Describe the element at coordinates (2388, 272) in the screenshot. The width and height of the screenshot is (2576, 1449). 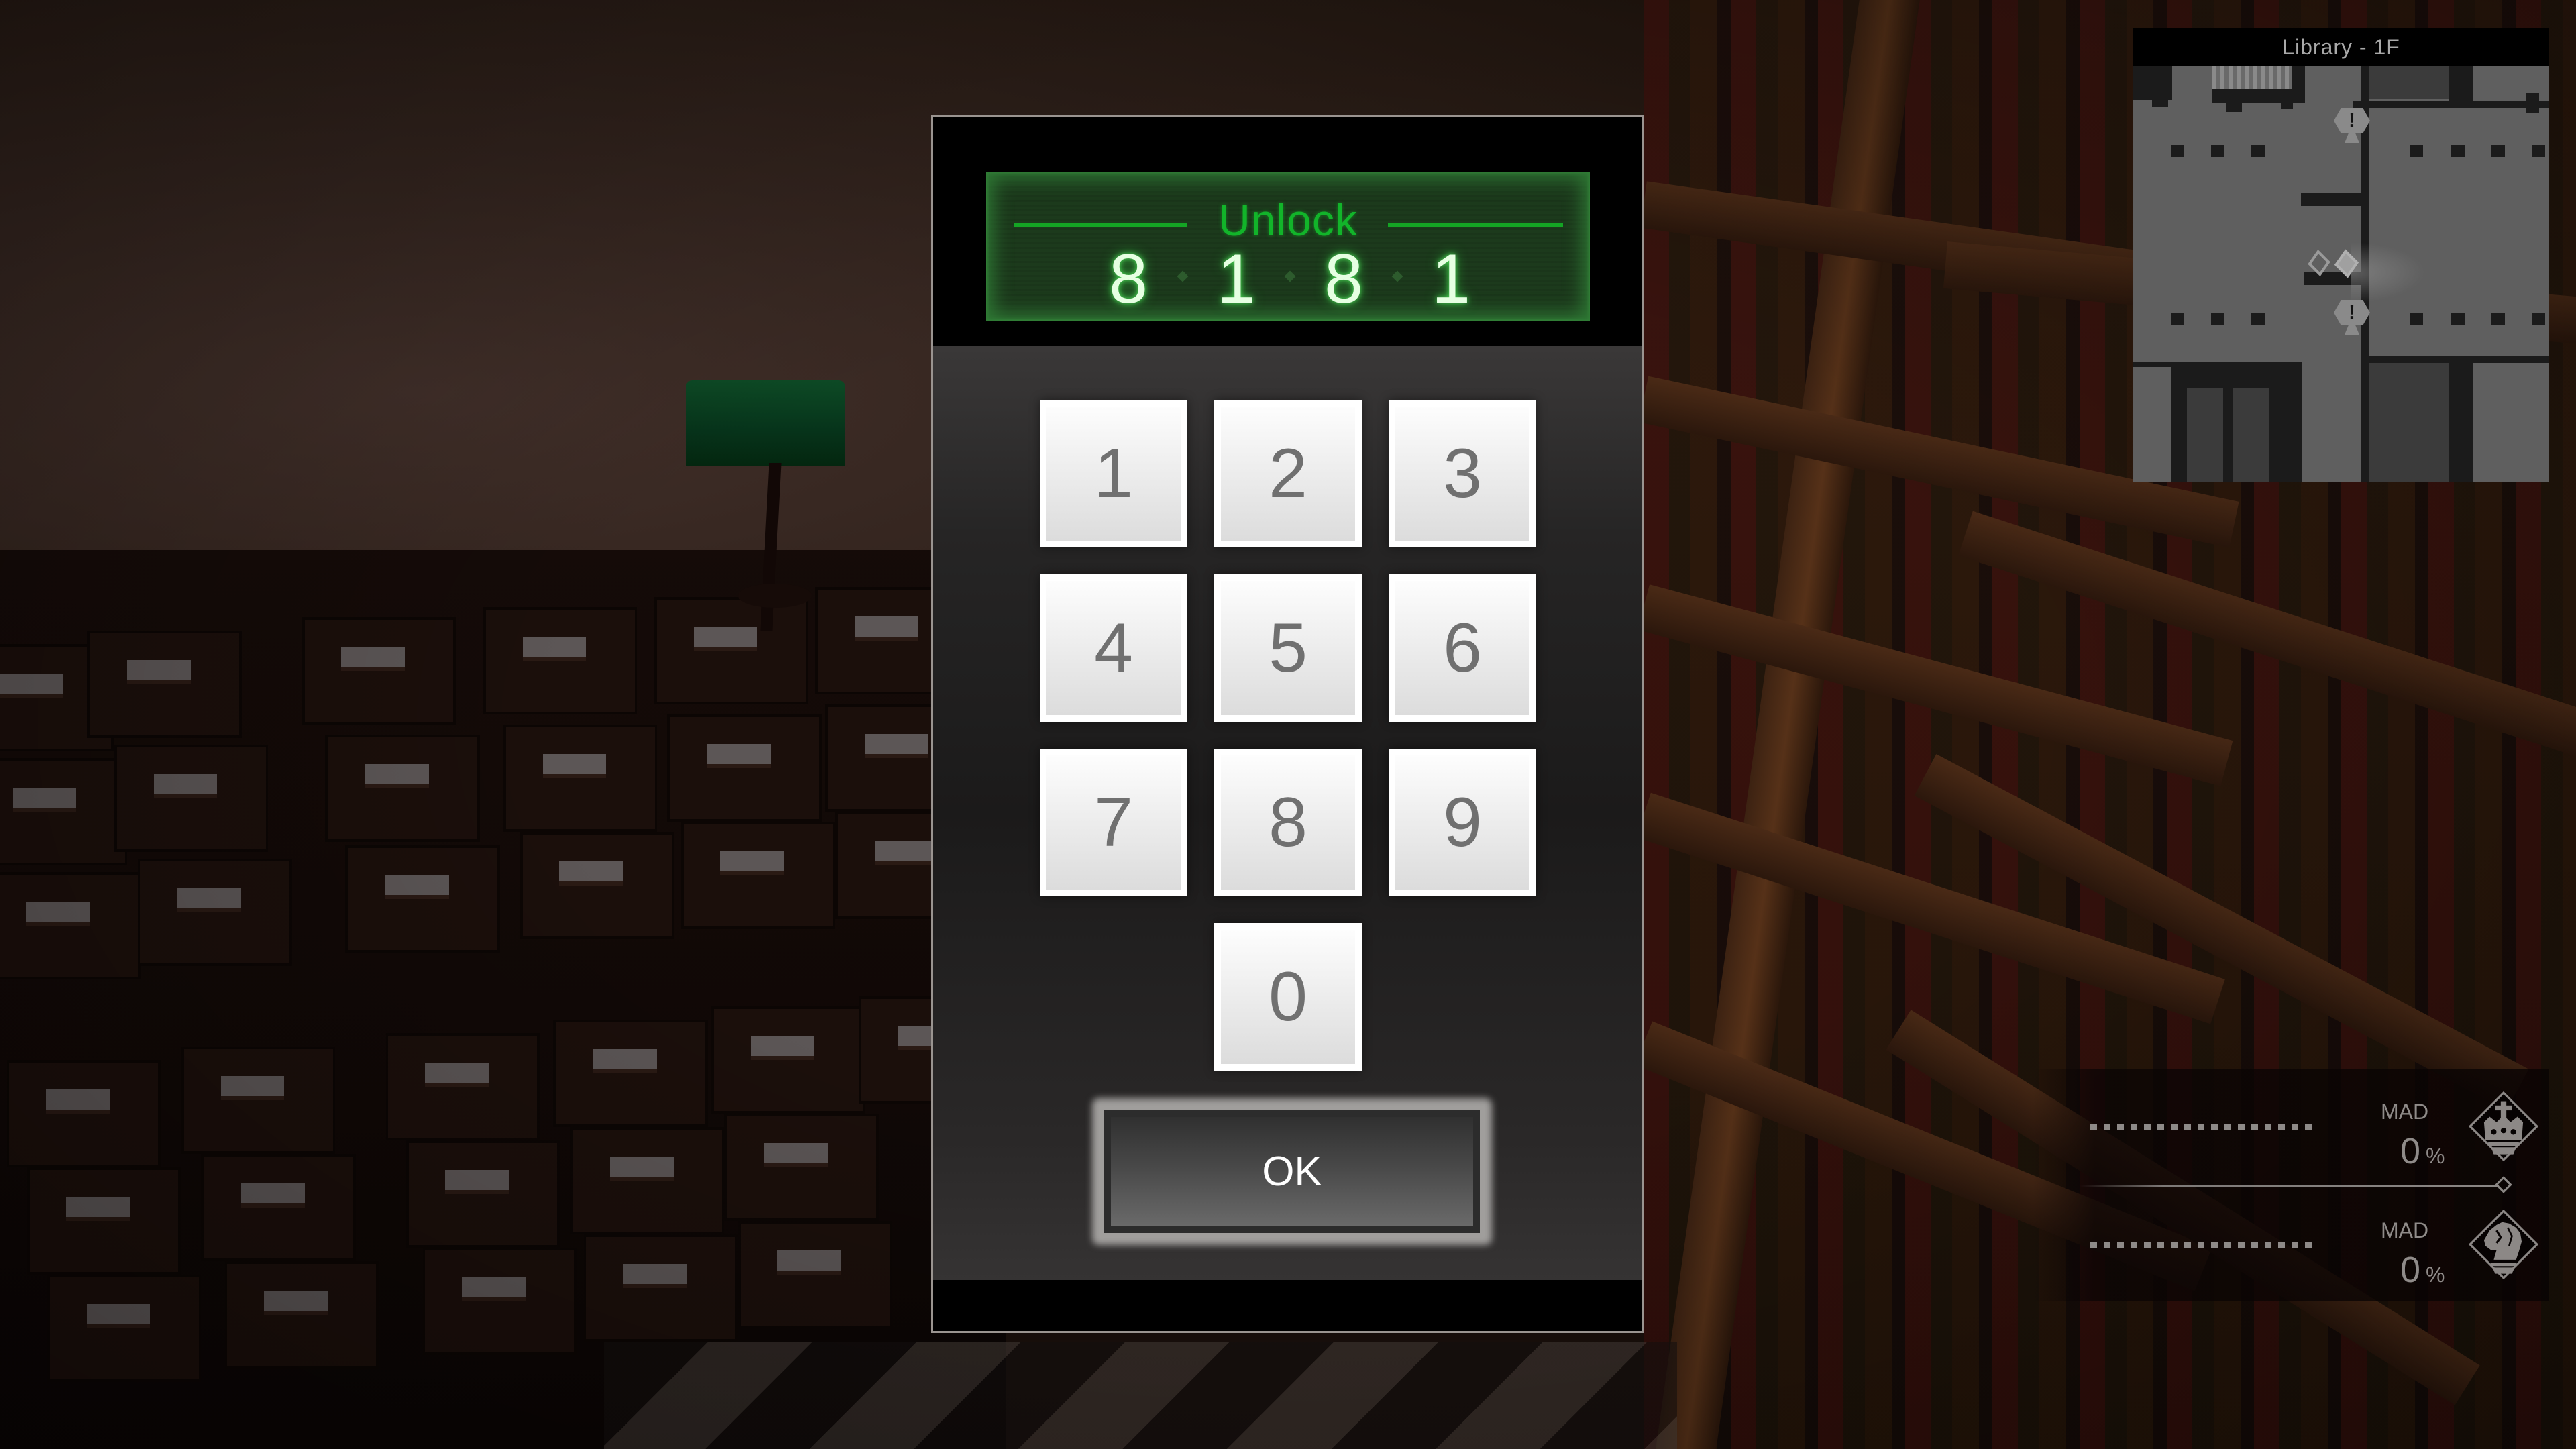
I see `player-view-cone` at that location.